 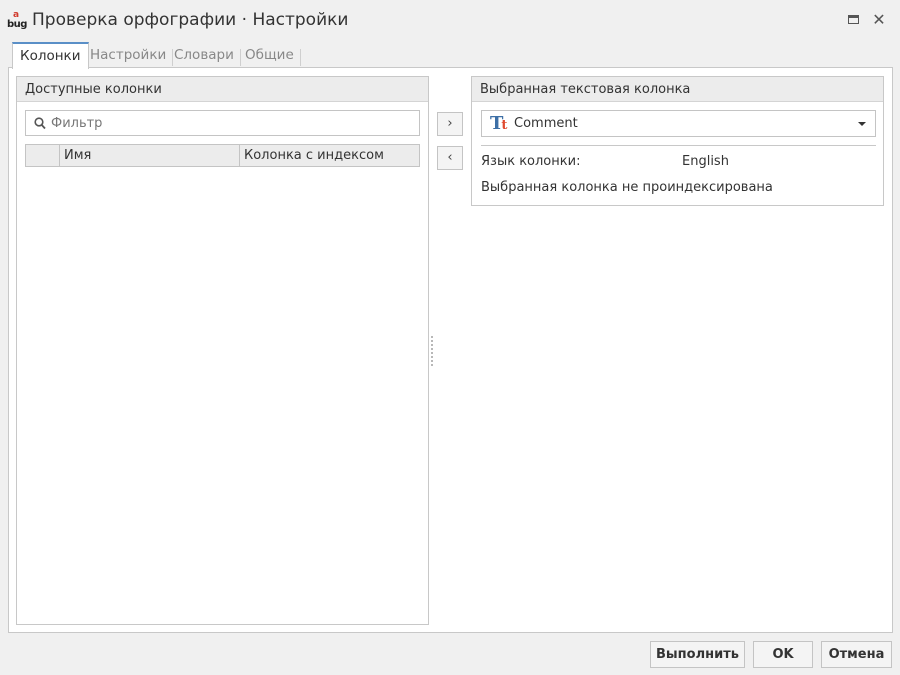 What do you see at coordinates (499, 123) in the screenshot?
I see `text-type-icon: Tt` at bounding box center [499, 123].